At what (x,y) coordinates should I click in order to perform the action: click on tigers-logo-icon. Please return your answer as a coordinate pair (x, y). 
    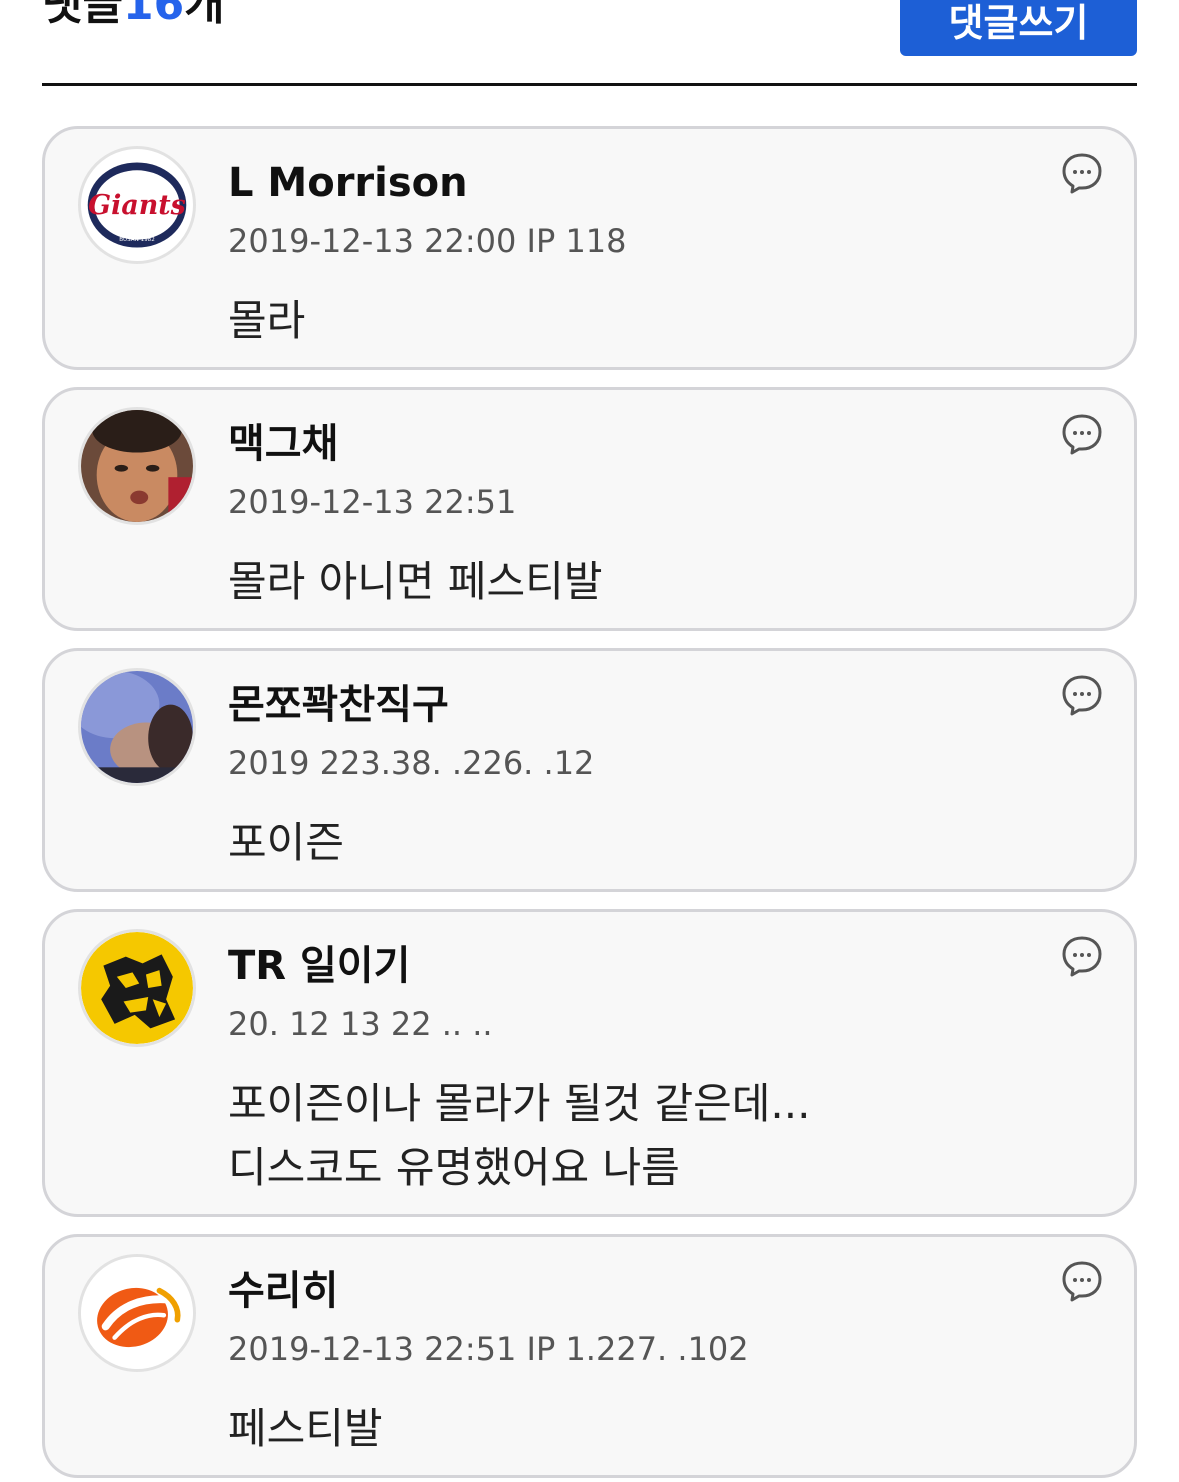
    Looking at the image, I should click on (137, 988).